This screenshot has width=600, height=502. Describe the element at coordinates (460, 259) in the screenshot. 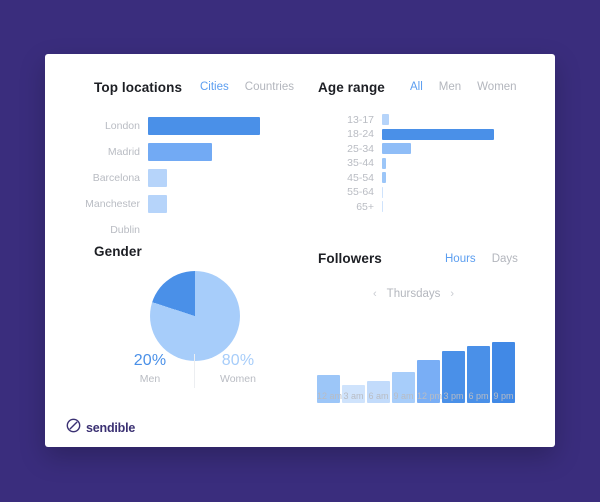

I see `tab-hours: Hours` at that location.